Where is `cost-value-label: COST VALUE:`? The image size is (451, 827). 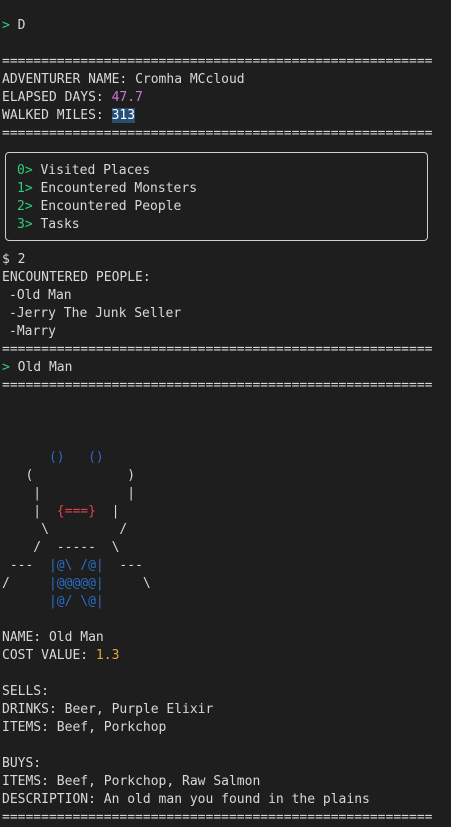 cost-value-label: COST VALUE: is located at coordinates (45, 655).